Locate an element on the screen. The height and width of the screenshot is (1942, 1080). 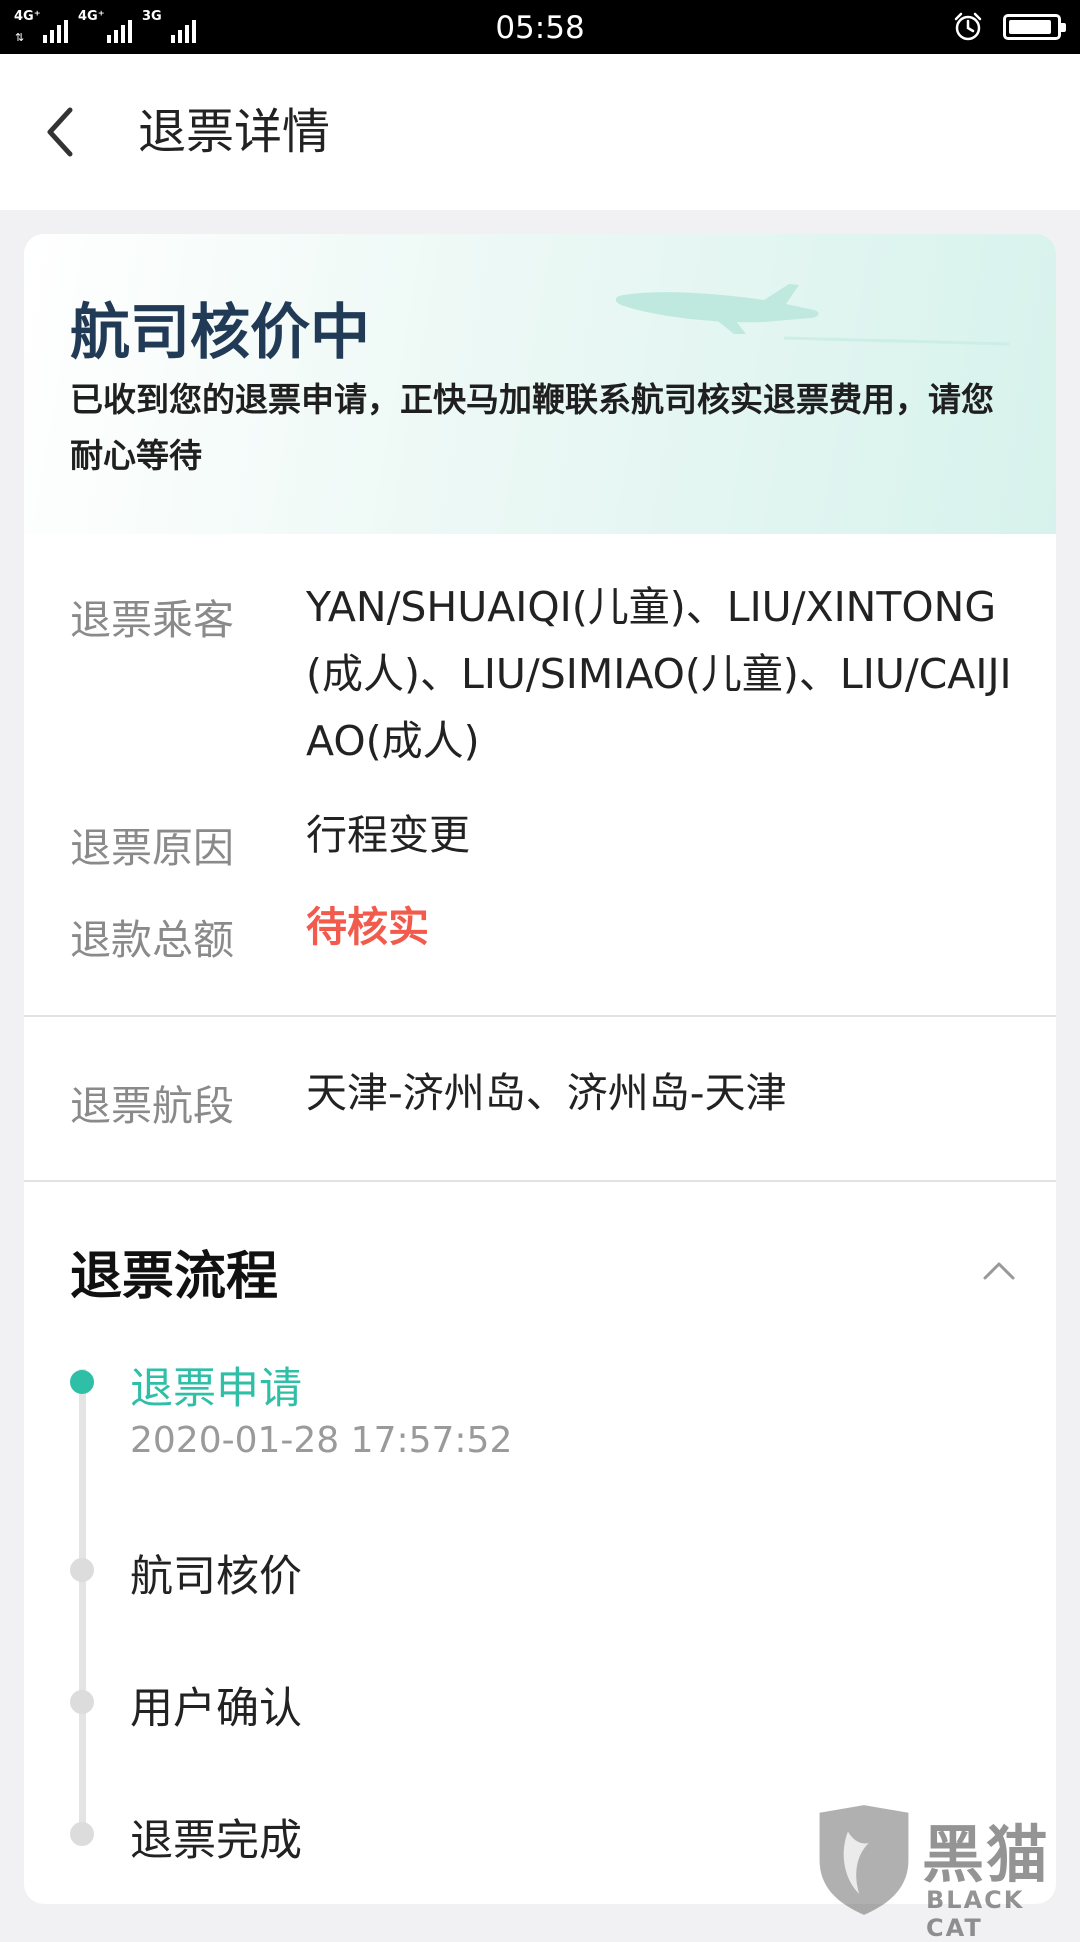
status-description: 已收到您的退票申请，正快马加鞭联系航司核实退票费用，请您耐心等待 is located at coordinates (532, 427).